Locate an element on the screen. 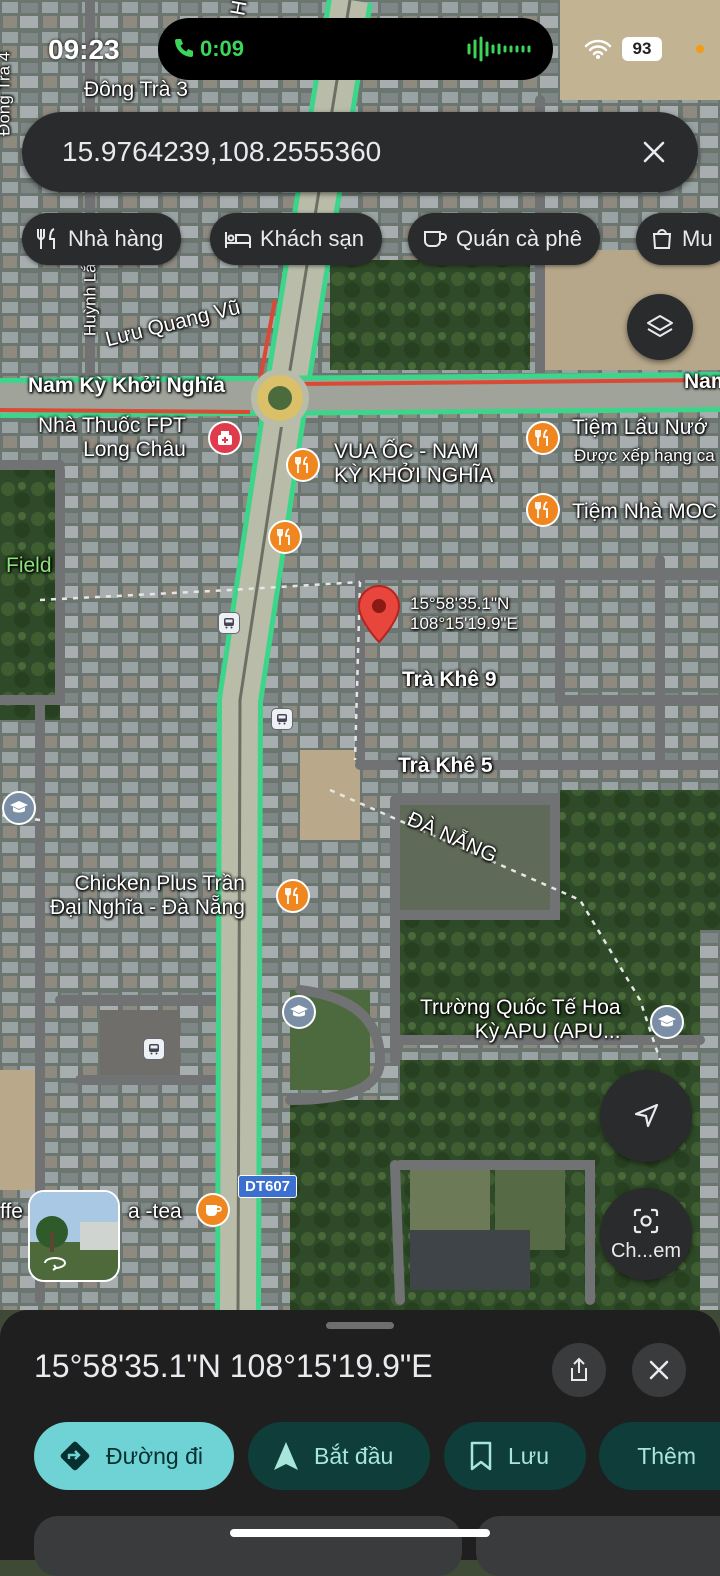 The width and height of the screenshot is (720, 1576). chip-restaurants: Nhà hàng is located at coordinates (101, 239).